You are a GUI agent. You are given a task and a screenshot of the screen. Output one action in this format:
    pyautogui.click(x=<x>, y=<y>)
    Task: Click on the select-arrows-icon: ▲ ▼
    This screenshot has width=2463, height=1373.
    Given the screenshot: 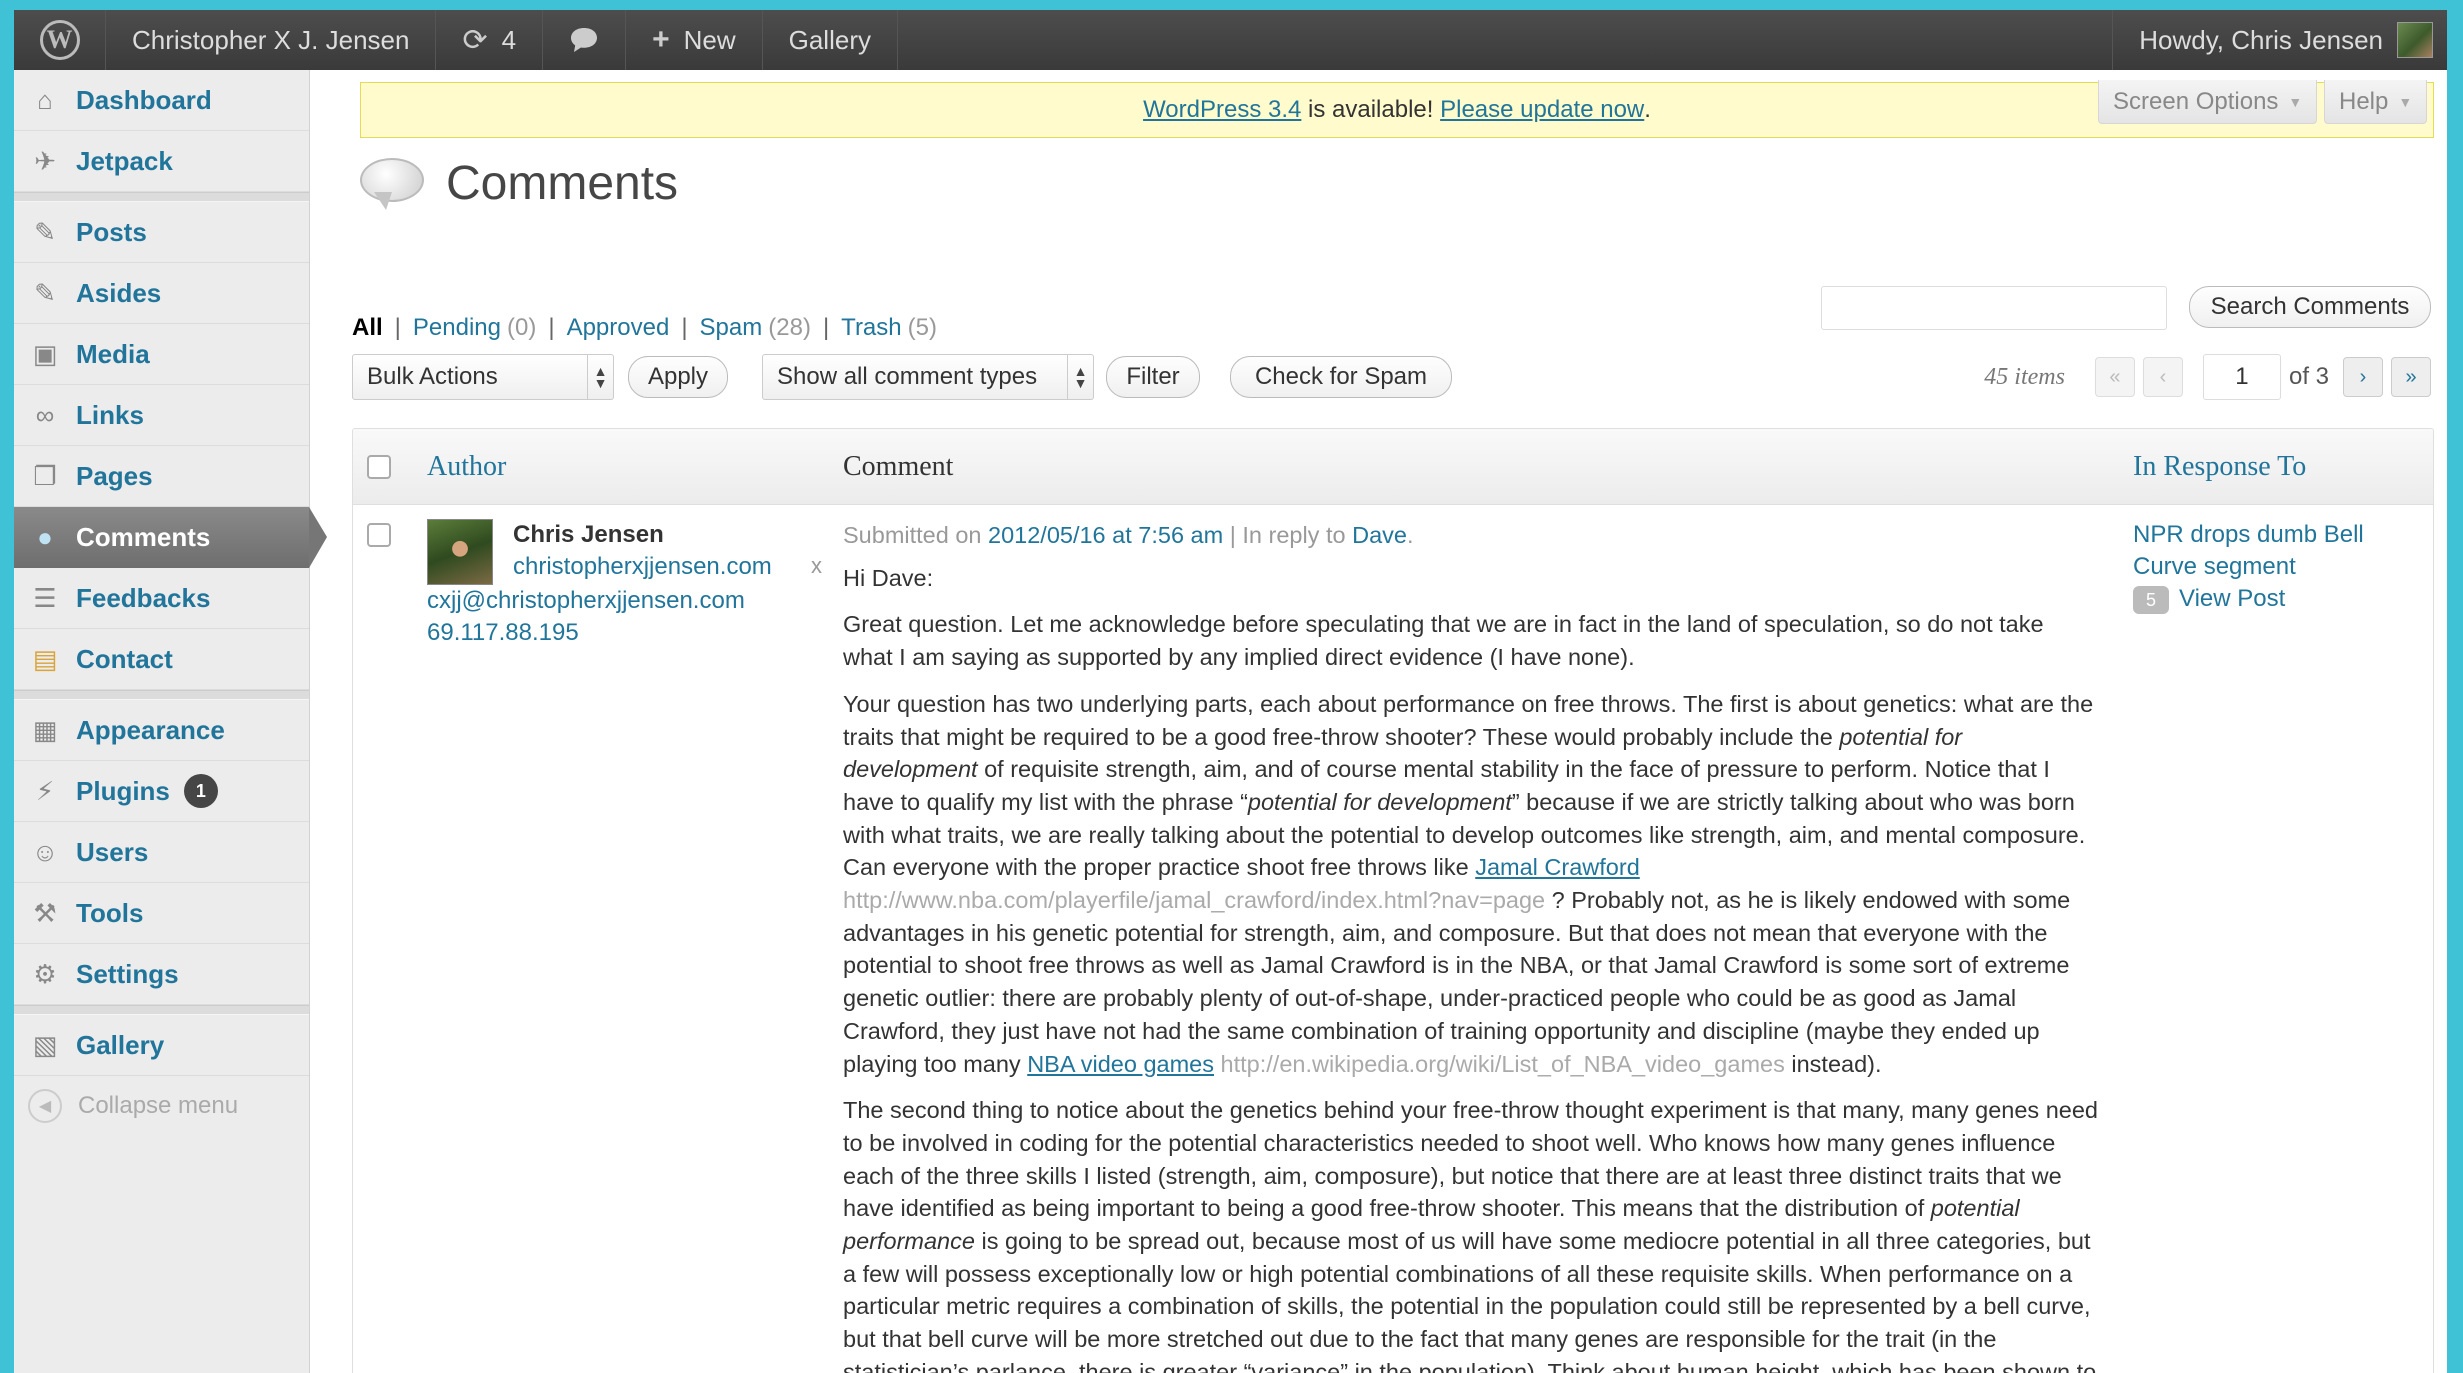 What is the action you would take?
    pyautogui.click(x=1080, y=377)
    